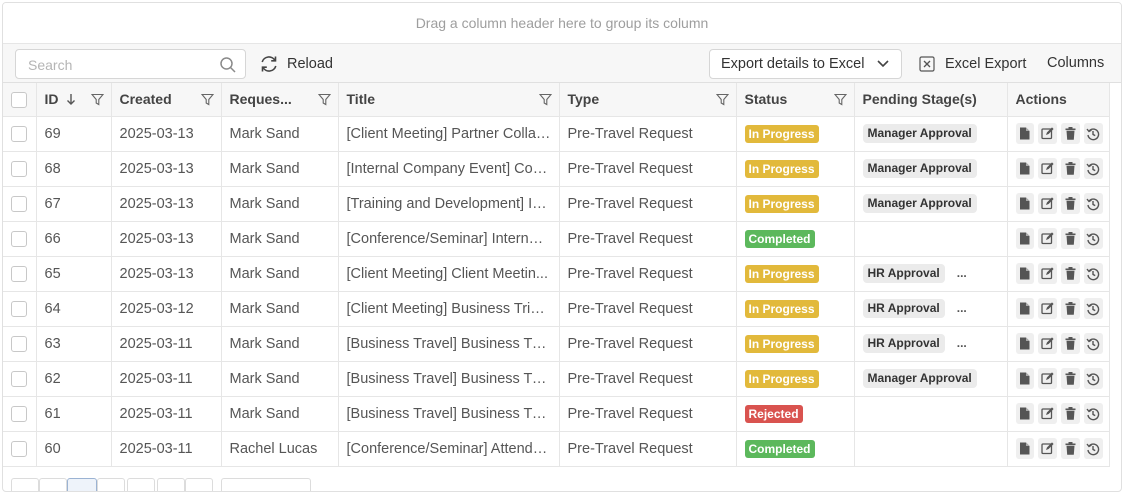 The height and width of the screenshot is (492, 1124). What do you see at coordinates (171, 484) in the screenshot?
I see `pager-next-button` at bounding box center [171, 484].